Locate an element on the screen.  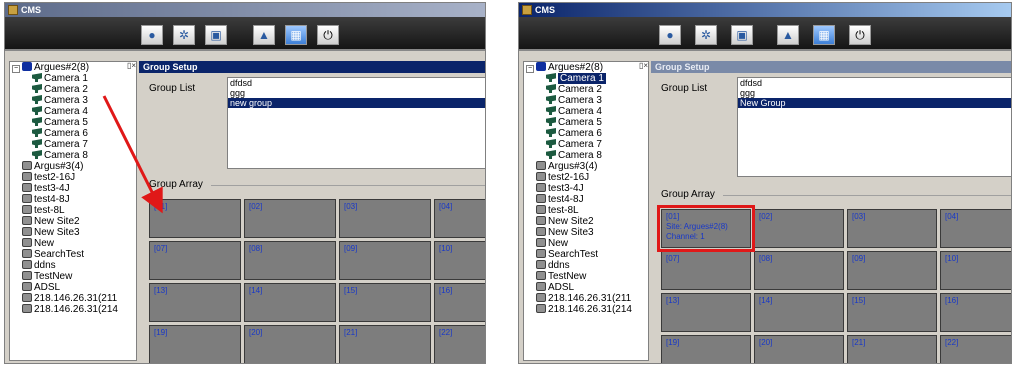
tree-site-item: test2-16J is located at coordinates (73, 177).